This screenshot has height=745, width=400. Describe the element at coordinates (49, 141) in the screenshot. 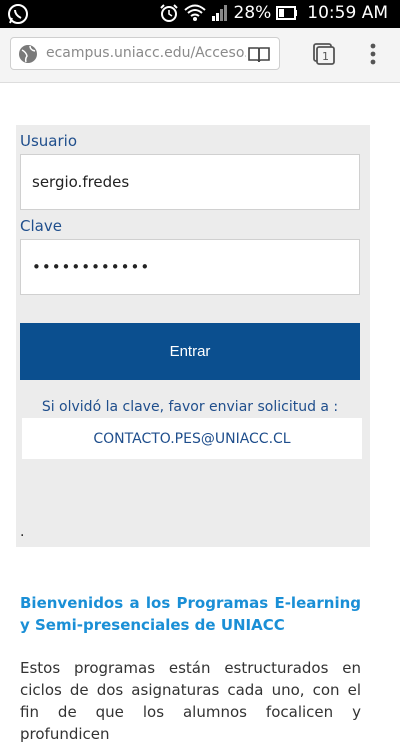

I see `username-label: Usuario` at that location.